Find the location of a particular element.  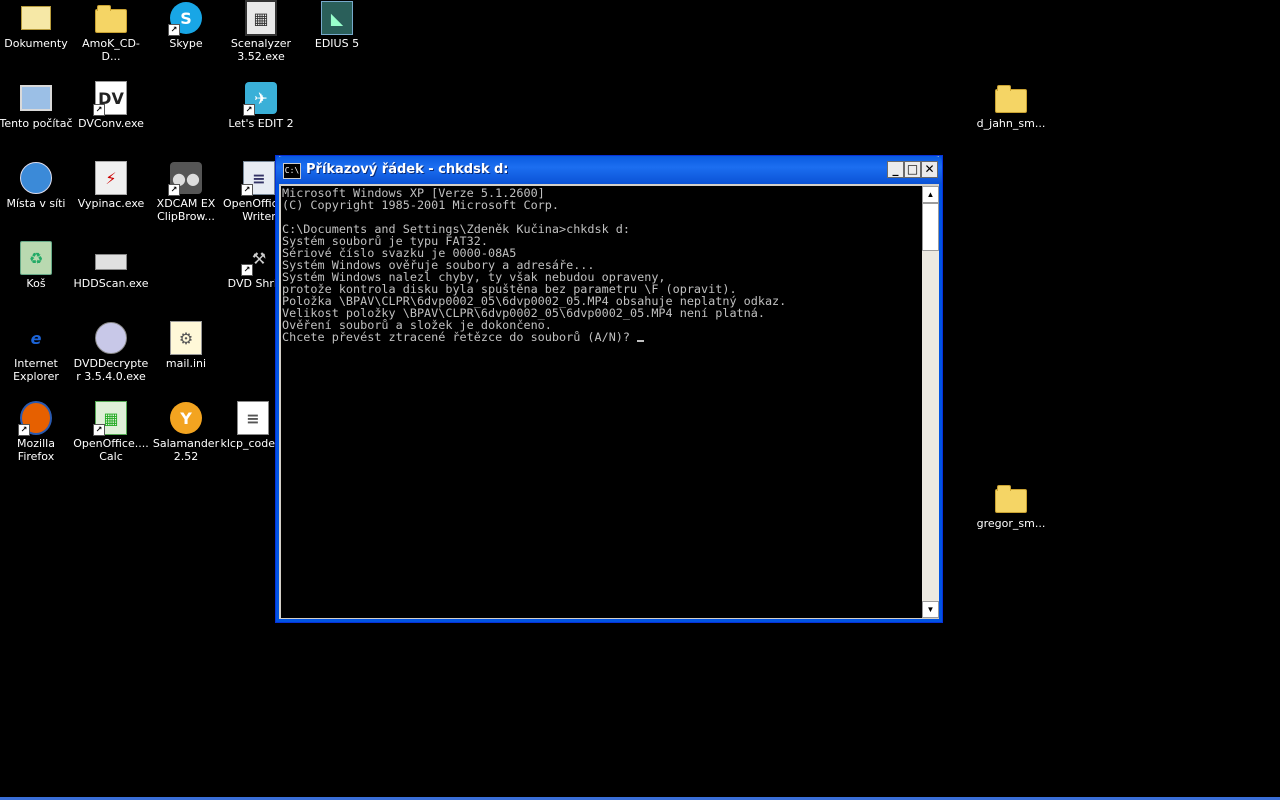

desktop-icon-mail-ini: ⚙ mail.ini is located at coordinates (186, 345).